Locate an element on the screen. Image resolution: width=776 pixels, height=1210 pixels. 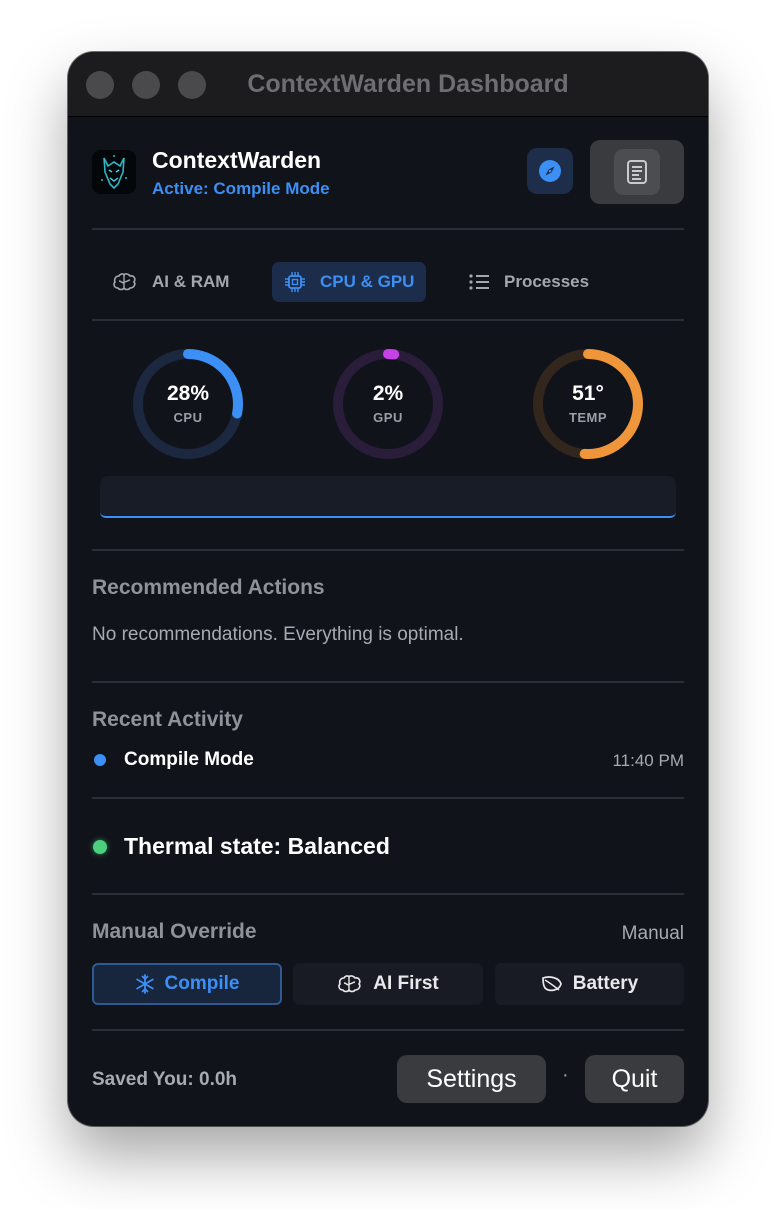
active-mode-status: Active: Compile Mode is located at coordinates (241, 188).